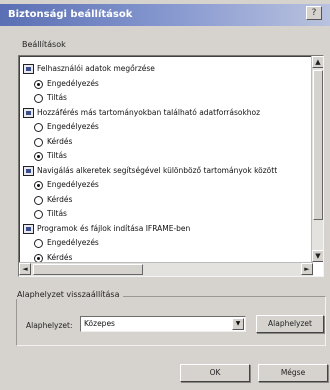 This screenshot has width=330, height=390. What do you see at coordinates (238, 324) in the screenshot?
I see `chevron-down-icon: ▼` at bounding box center [238, 324].